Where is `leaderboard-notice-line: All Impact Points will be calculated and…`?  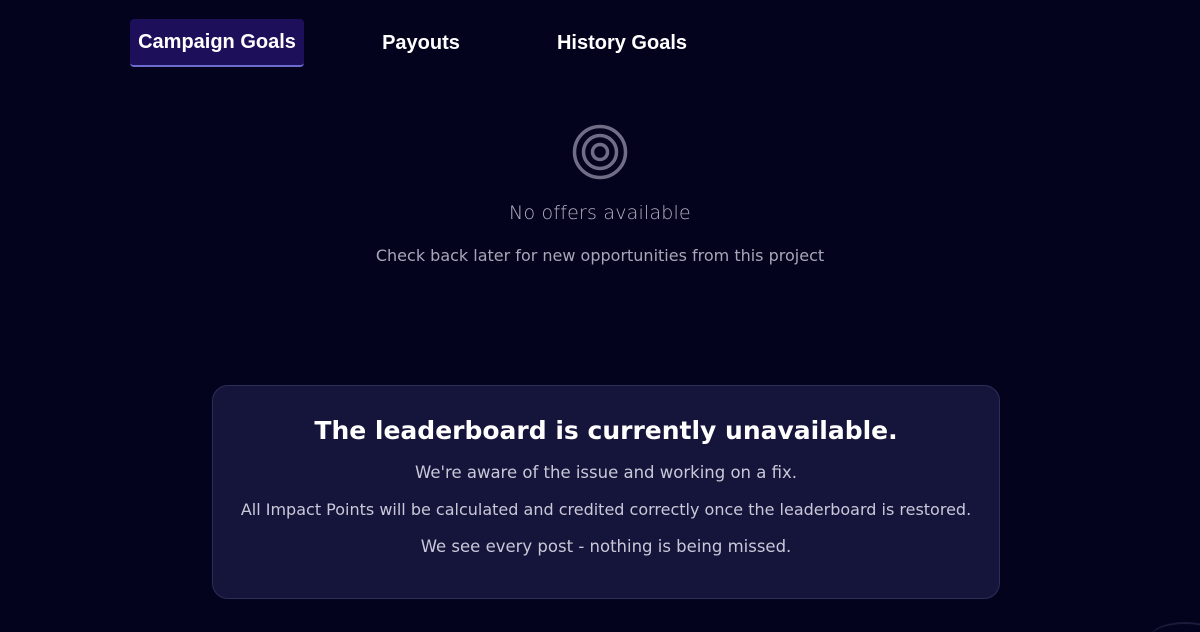 leaderboard-notice-line: All Impact Points will be calculated and… is located at coordinates (606, 509).